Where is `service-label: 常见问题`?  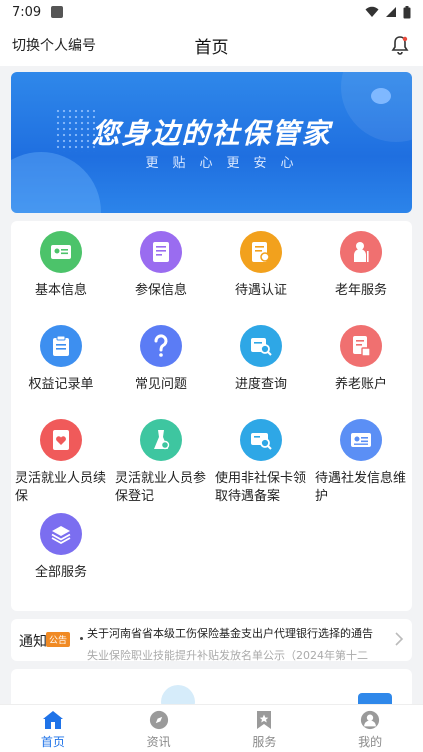
service-label: 常见问题 is located at coordinates (160, 384).